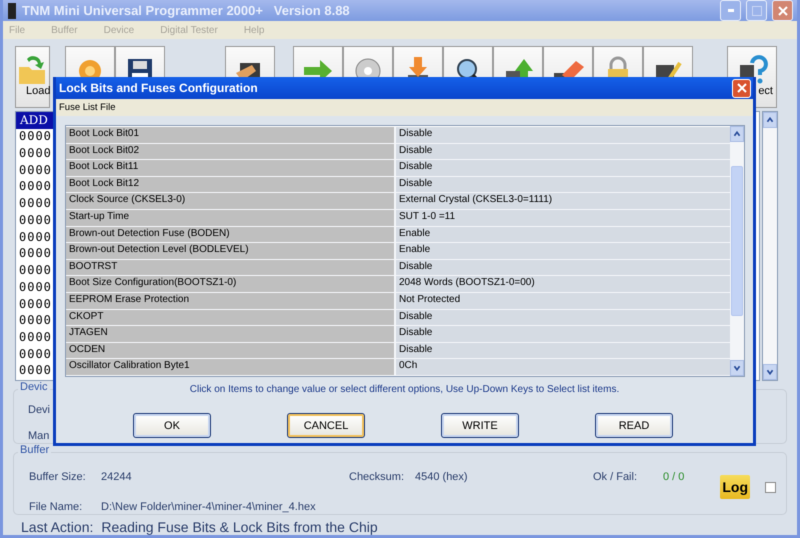 This screenshot has width=800, height=538. I want to click on field-label: File Name:, so click(56, 507).